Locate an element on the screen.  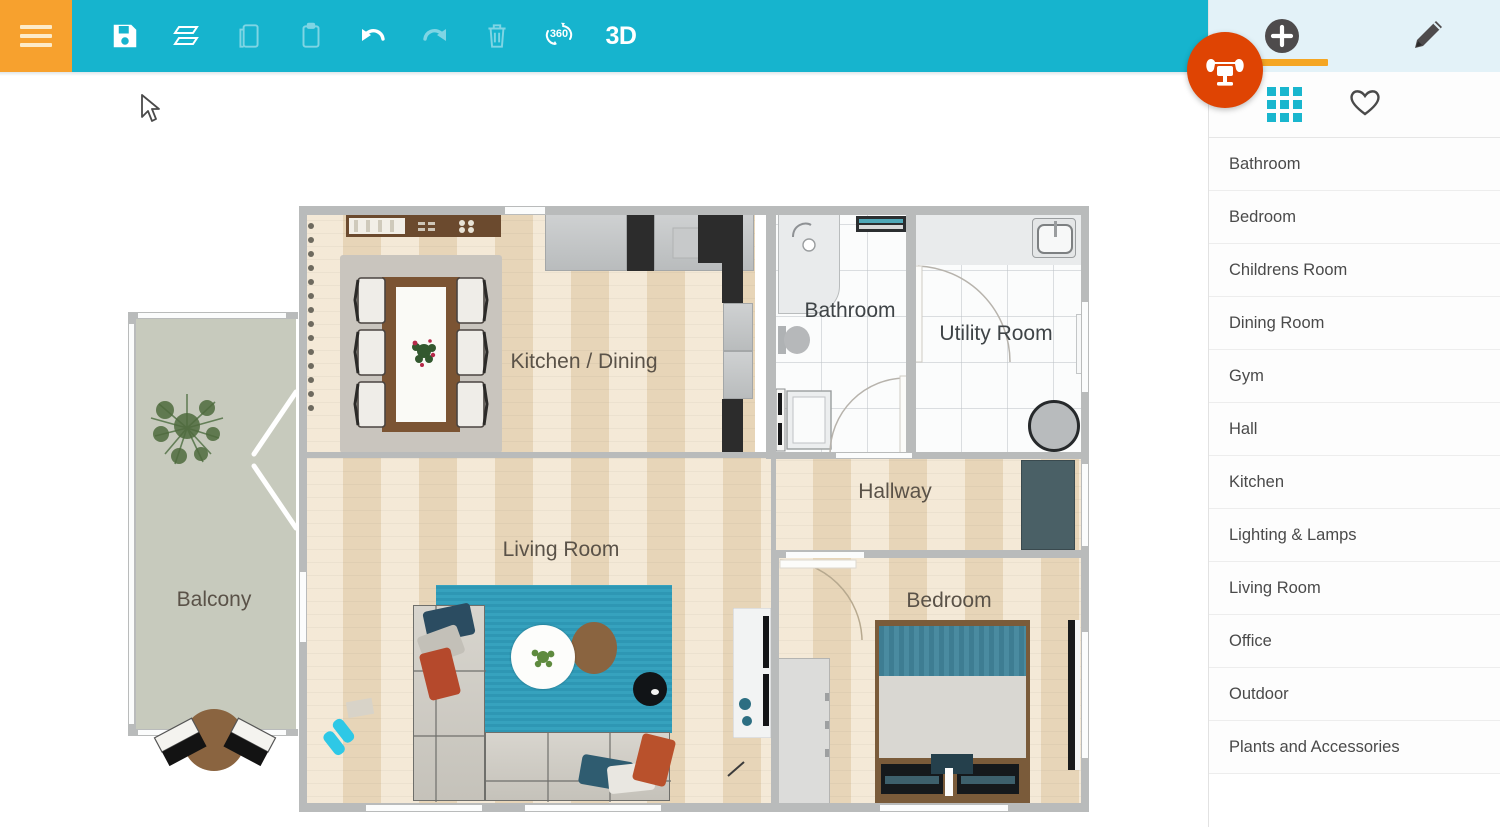
wall-kitchen-bath is located at coordinates (771, 332).